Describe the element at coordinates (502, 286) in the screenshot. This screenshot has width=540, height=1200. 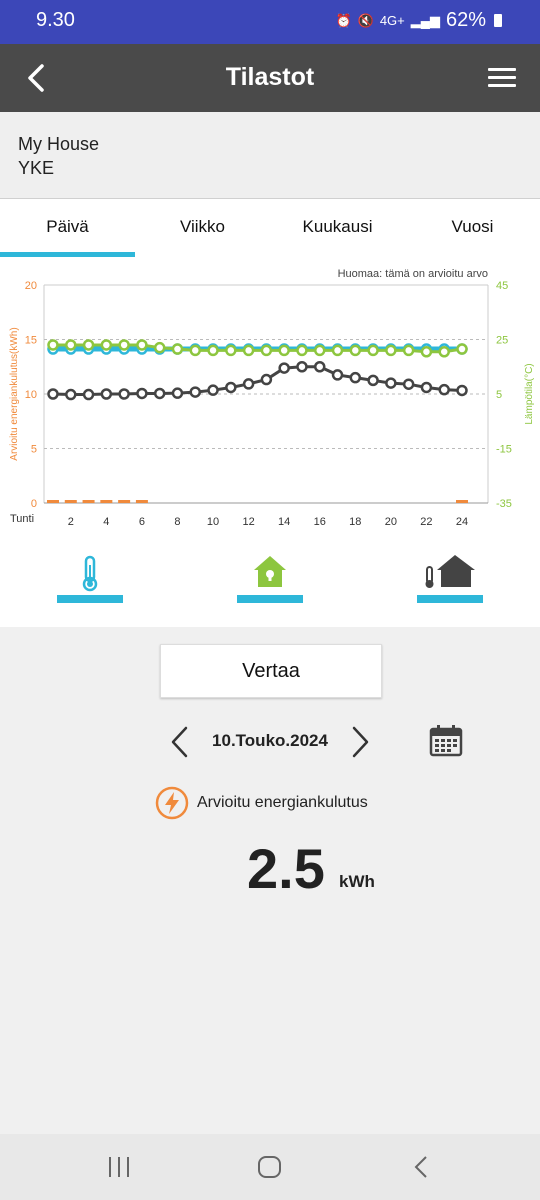
I see `y-right-tick: 45` at that location.